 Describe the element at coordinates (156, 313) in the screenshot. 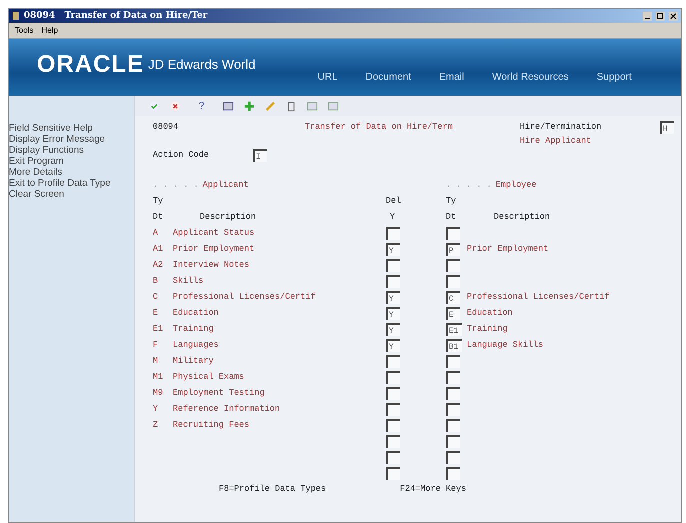

I see `type-code: E` at that location.